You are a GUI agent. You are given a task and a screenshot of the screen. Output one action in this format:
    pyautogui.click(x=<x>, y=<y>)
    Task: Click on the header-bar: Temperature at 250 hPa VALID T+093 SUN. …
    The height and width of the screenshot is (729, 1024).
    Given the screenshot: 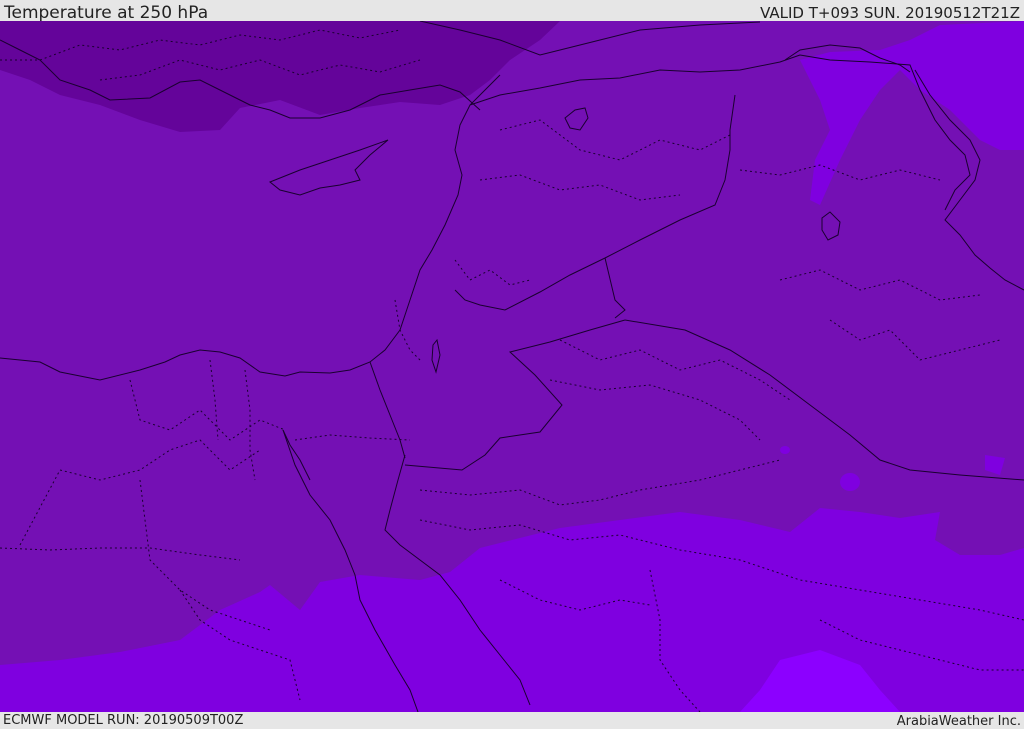 What is the action you would take?
    pyautogui.click(x=512, y=11)
    